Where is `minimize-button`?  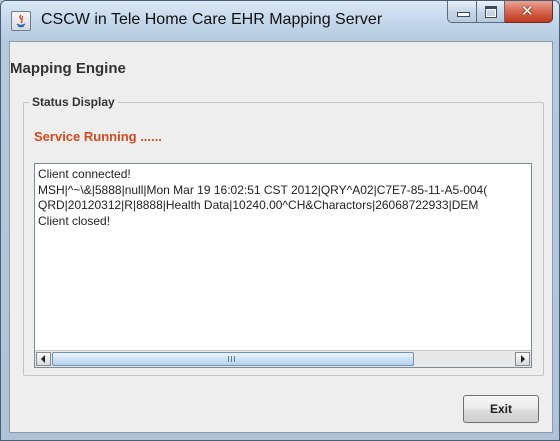 minimize-button is located at coordinates (462, 12).